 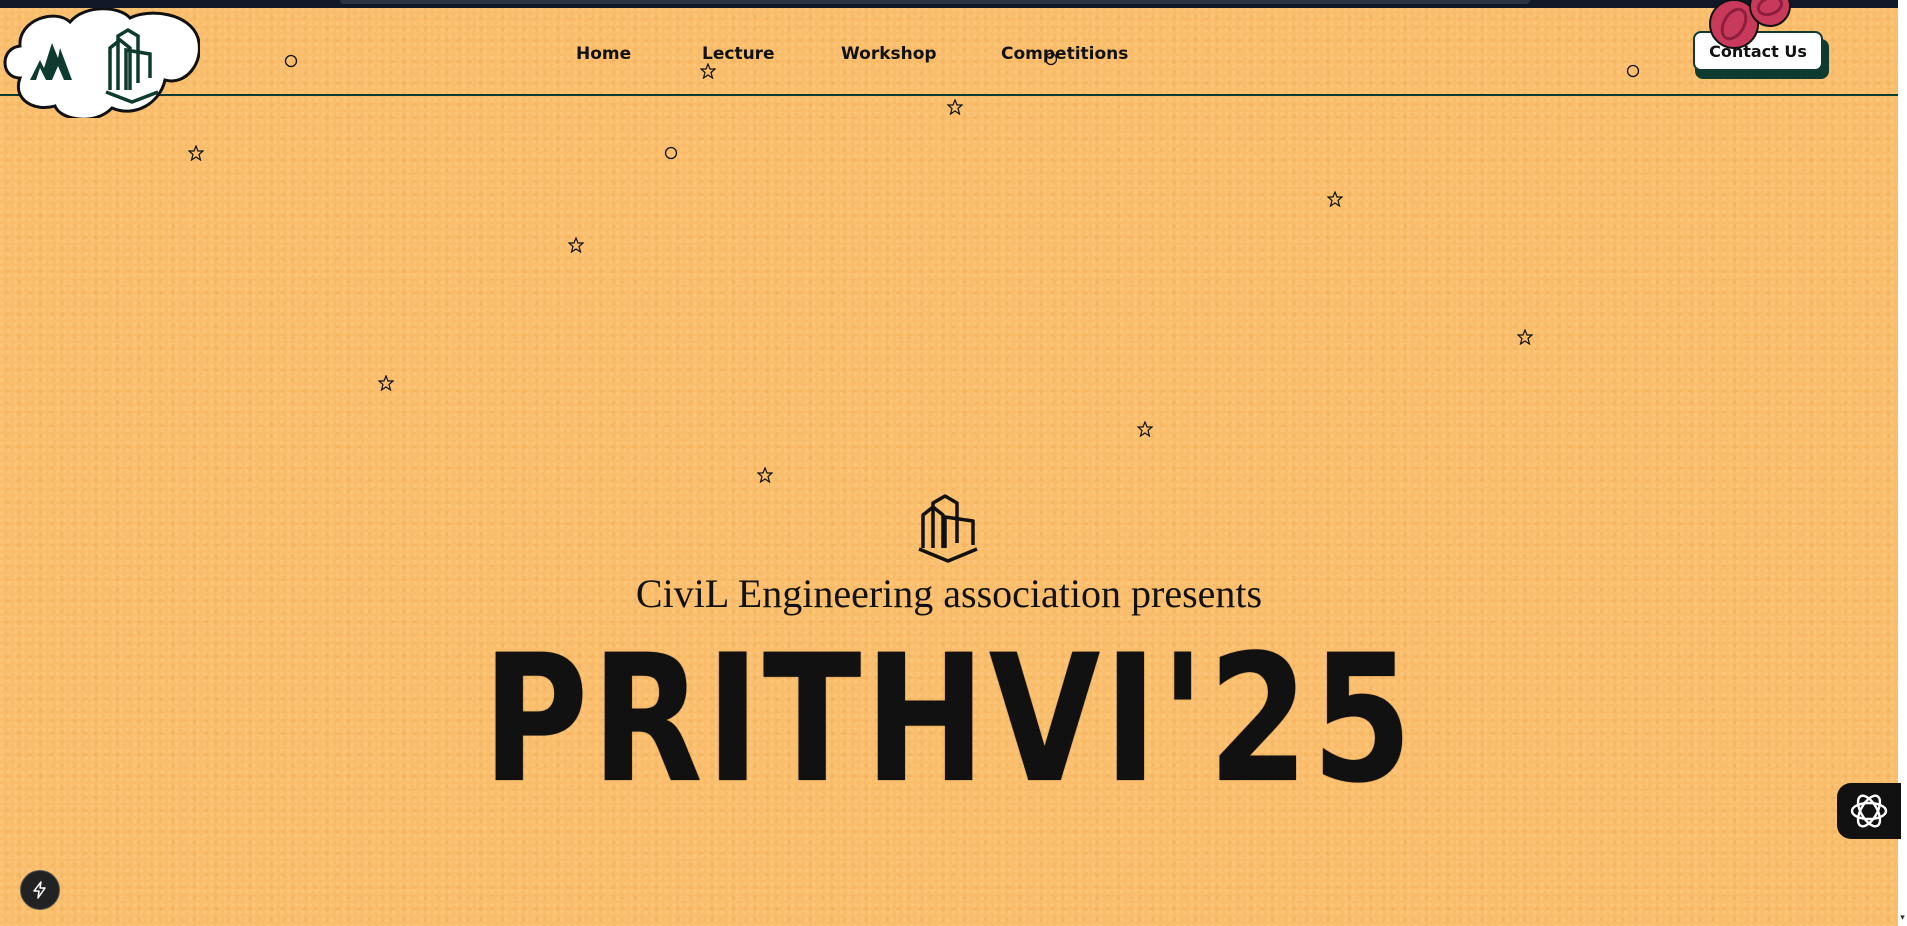 I want to click on hexagon-flower-icon, so click(x=1869, y=811).